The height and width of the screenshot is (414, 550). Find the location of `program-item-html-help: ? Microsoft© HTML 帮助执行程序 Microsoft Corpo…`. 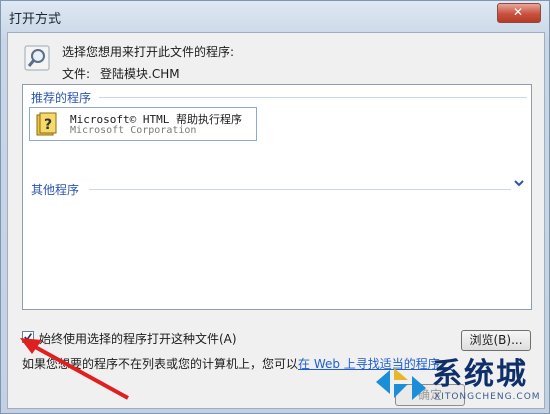

program-item-html-help: ? Microsoft© HTML 帮助执行程序 Microsoft Corpo… is located at coordinates (143, 124).